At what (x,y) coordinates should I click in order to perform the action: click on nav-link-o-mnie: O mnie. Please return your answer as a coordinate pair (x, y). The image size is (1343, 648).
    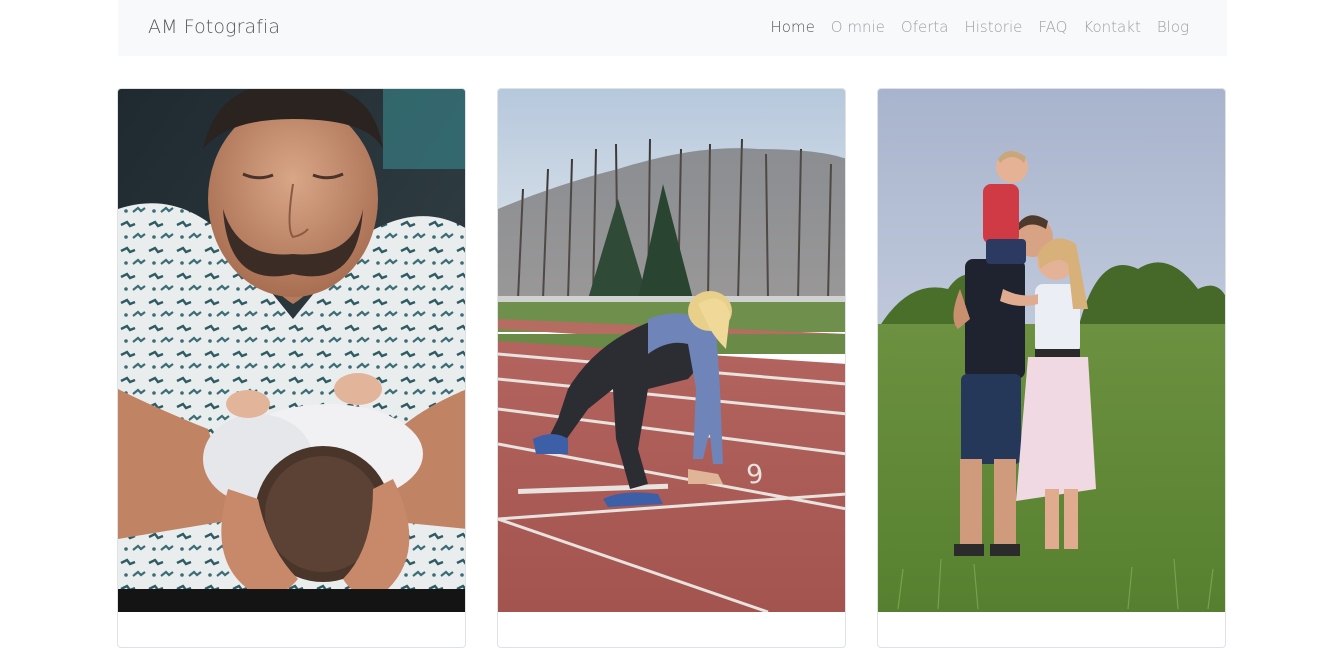
    Looking at the image, I should click on (858, 27).